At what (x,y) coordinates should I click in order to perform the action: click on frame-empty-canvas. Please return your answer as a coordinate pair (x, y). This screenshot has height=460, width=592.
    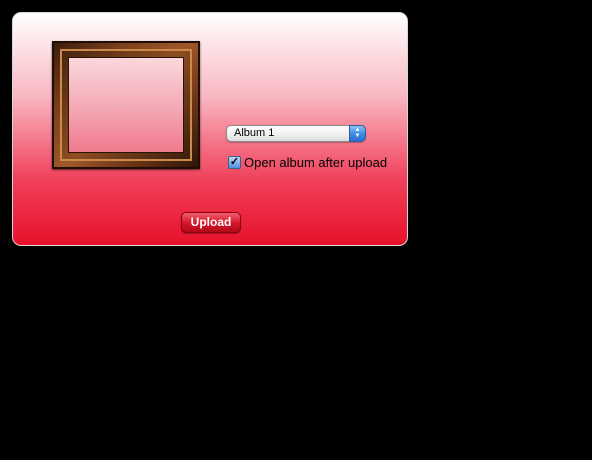
    Looking at the image, I should click on (126, 105).